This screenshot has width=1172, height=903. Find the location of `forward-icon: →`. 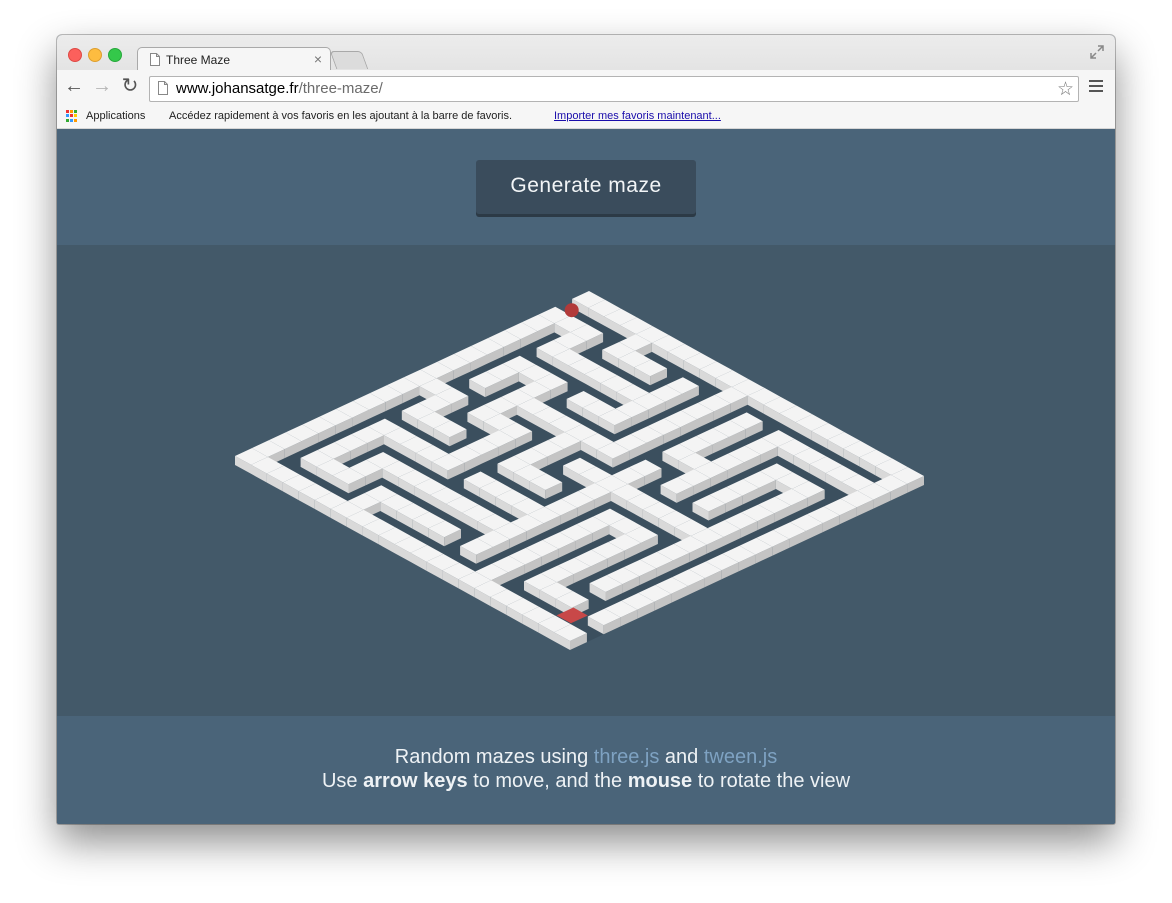

forward-icon: → is located at coordinates (102, 87).